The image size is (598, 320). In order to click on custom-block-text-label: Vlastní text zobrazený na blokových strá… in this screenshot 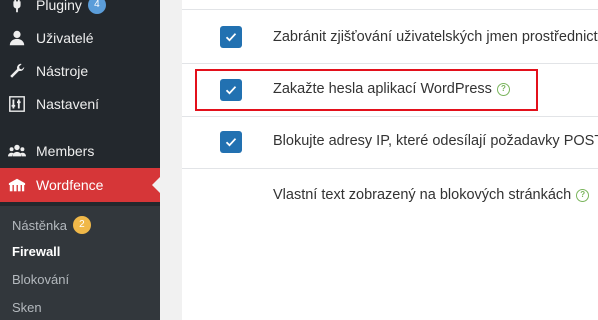, I will do `click(431, 195)`.